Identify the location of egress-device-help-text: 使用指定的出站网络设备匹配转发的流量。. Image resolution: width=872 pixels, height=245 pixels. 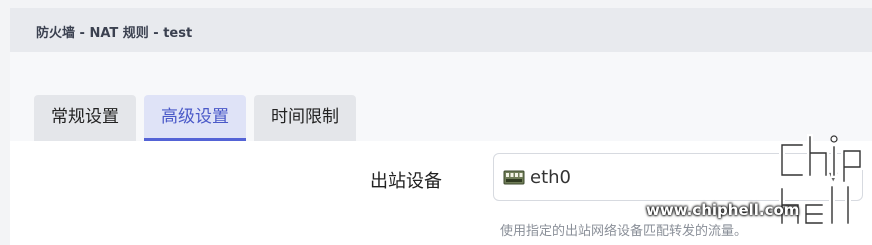
(624, 231).